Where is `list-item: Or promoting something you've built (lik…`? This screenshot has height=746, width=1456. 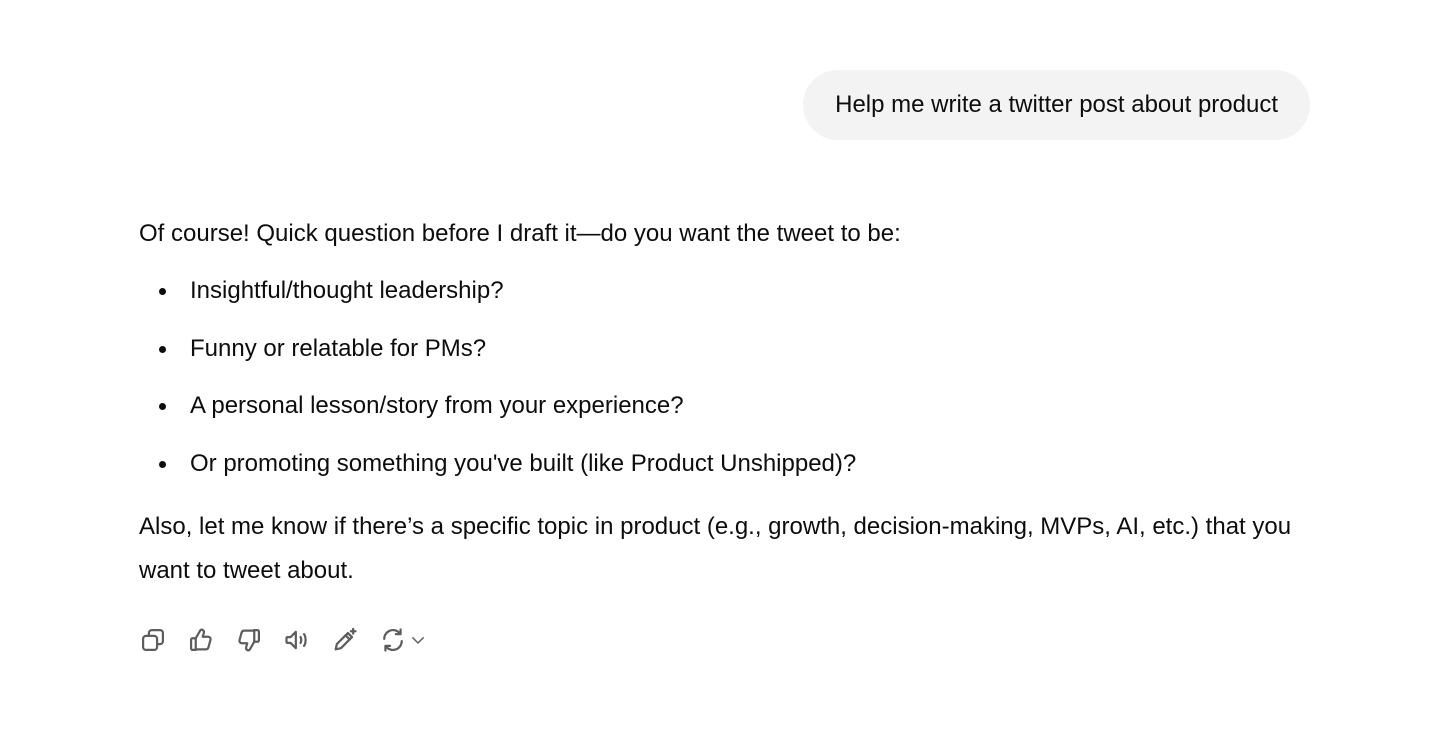 list-item: Or promoting something you've built (lik… is located at coordinates (729, 464).